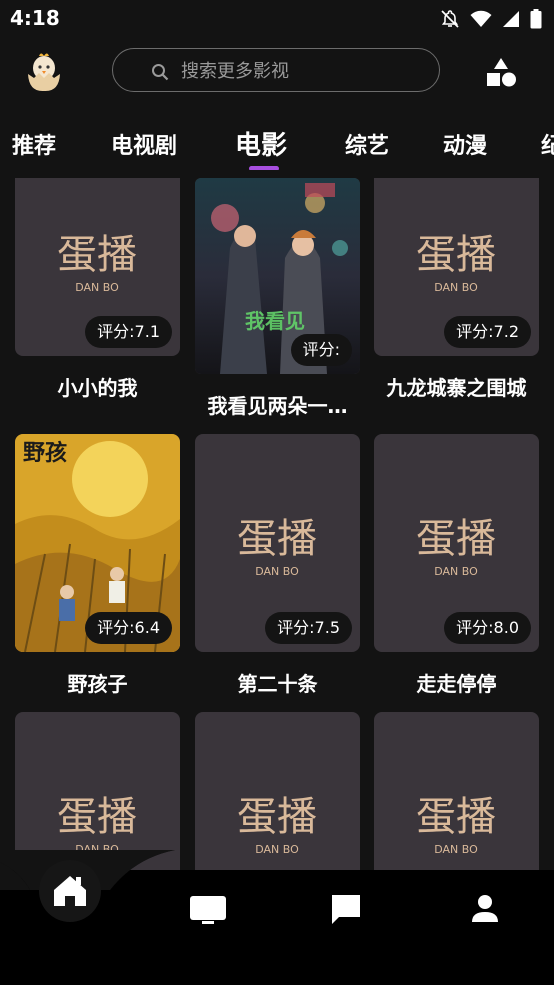  I want to click on movie-title: 走走停停, so click(456, 684).